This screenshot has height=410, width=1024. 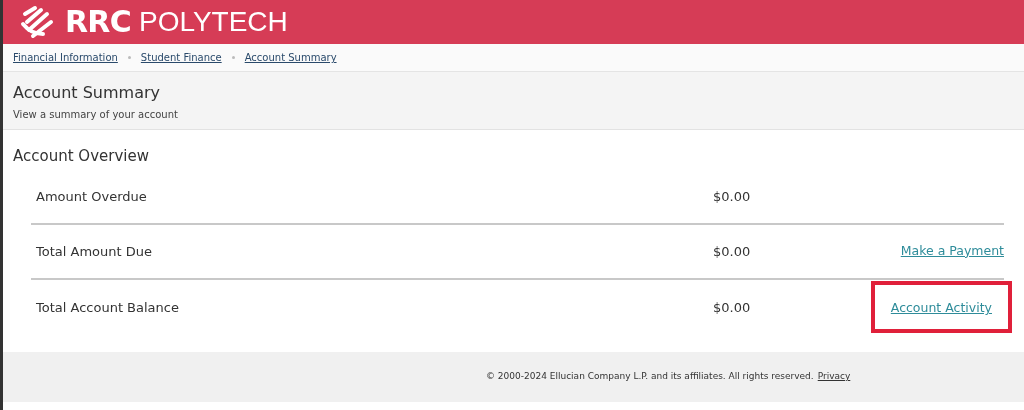 What do you see at coordinates (98, 22) in the screenshot?
I see `logo-text: RRC` at bounding box center [98, 22].